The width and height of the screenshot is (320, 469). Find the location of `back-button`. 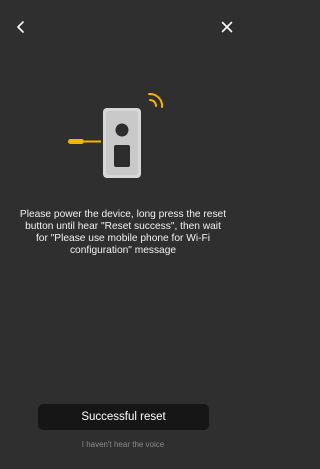

back-button is located at coordinates (21, 27).